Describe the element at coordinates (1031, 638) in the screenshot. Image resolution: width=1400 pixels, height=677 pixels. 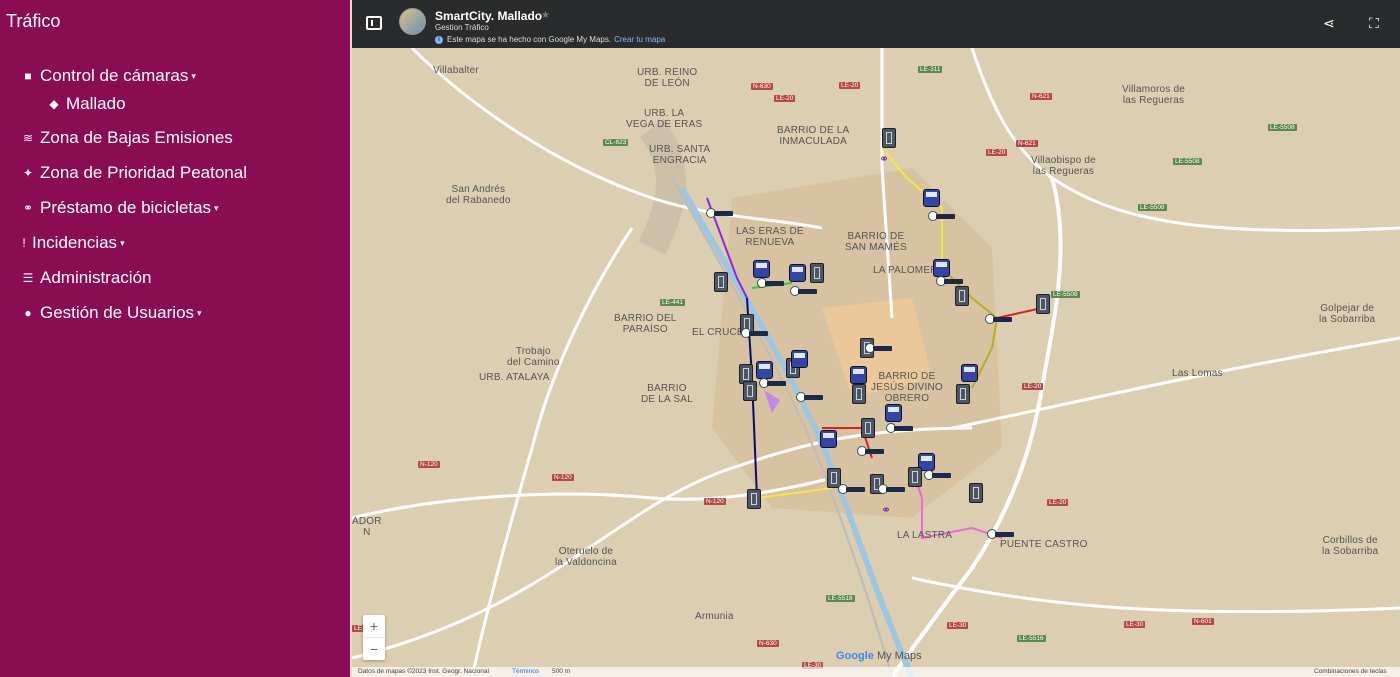
I see `road-badge: LE-5516` at that location.